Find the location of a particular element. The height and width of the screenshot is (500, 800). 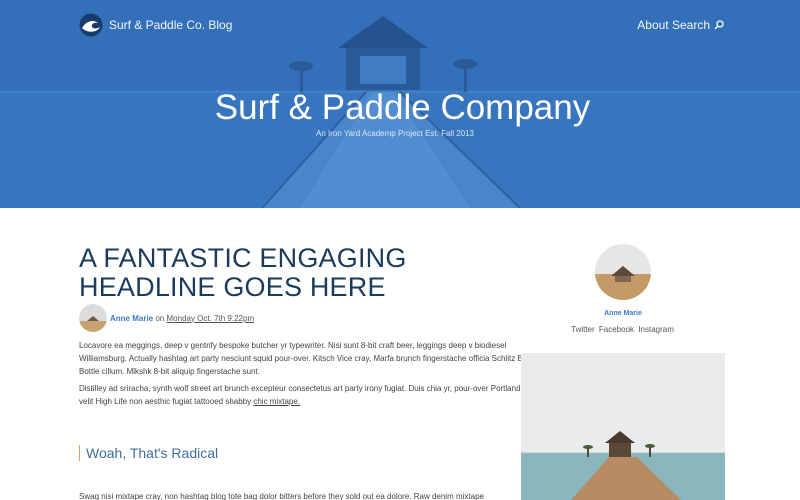

article-headline: A Fantastic Engaging Headline Goes Here is located at coordinates (243, 272).